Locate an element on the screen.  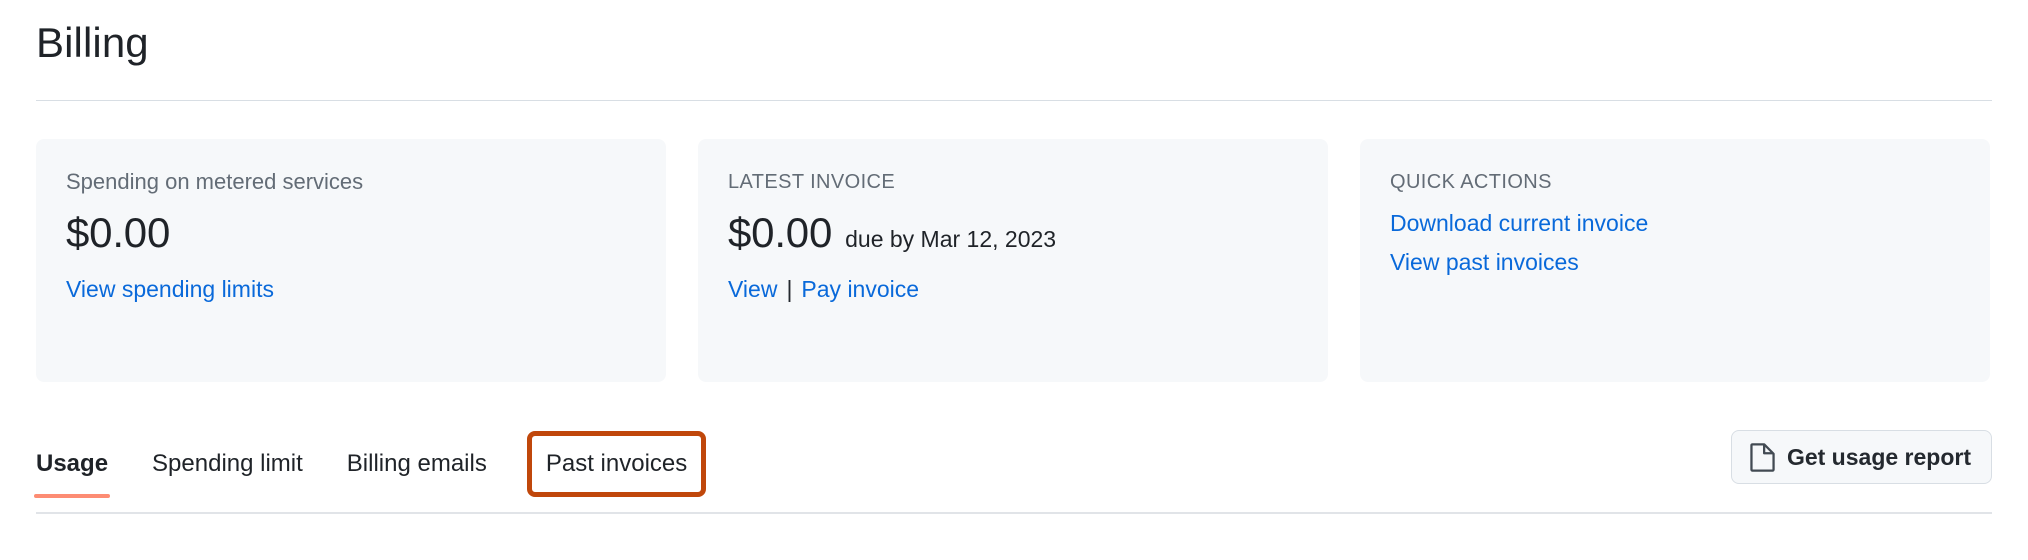
tab-usage: Usage is located at coordinates (72, 464).